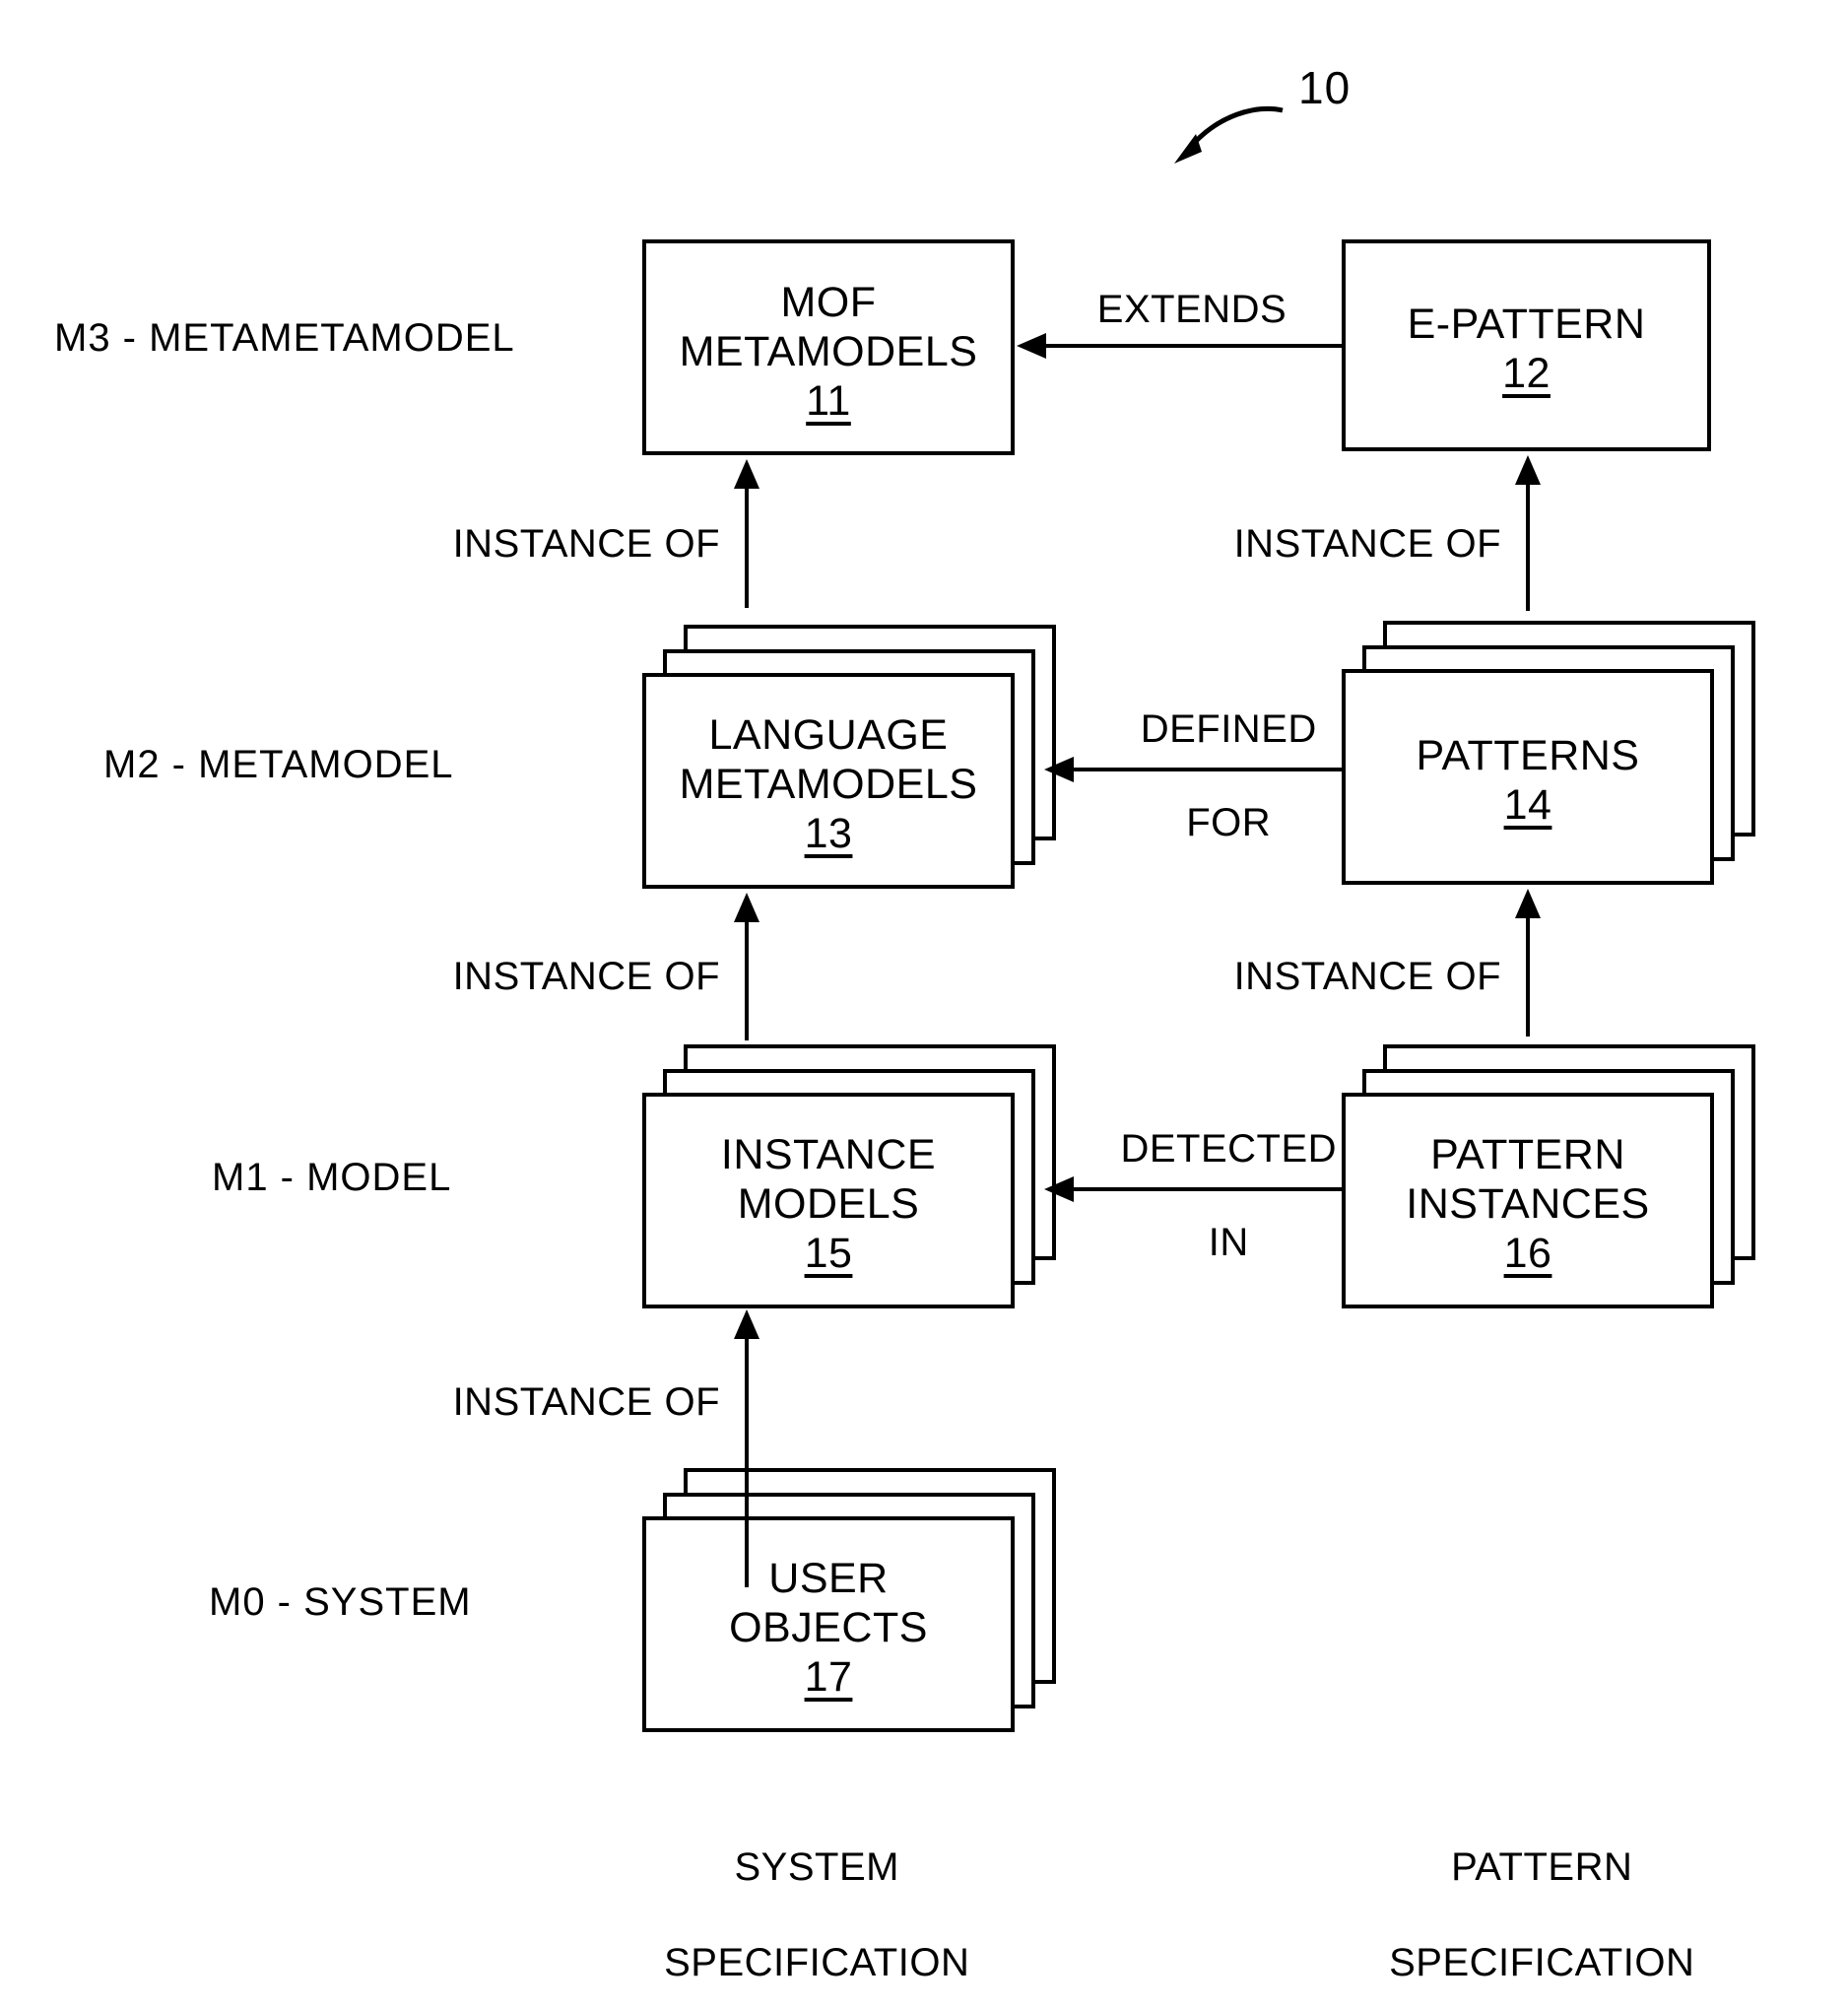 The image size is (1848, 2009). I want to click on edge-label-instance-of-right-m1-m2: INSTANCE OF, so click(1367, 976).